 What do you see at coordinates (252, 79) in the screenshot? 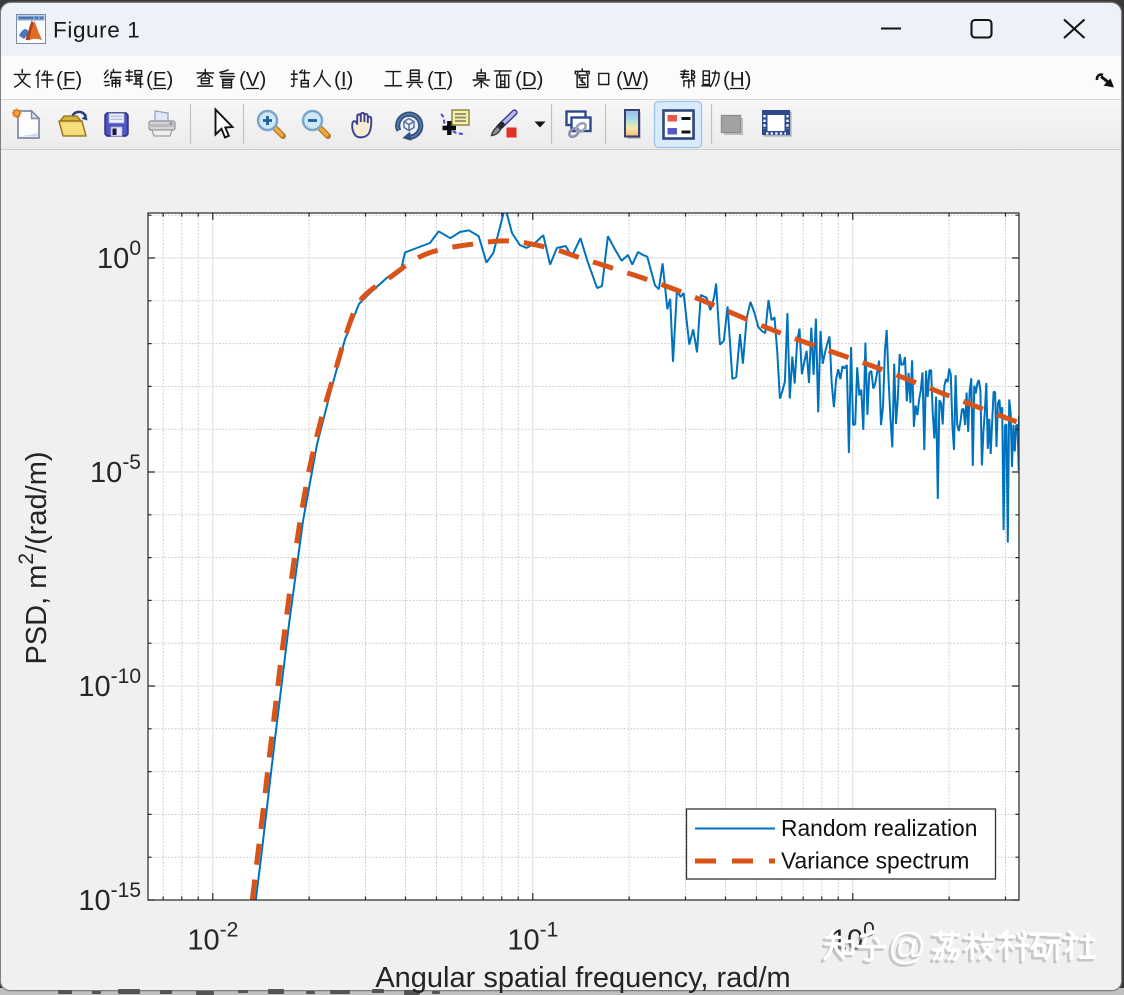
I see `svg-text: (V)` at bounding box center [252, 79].